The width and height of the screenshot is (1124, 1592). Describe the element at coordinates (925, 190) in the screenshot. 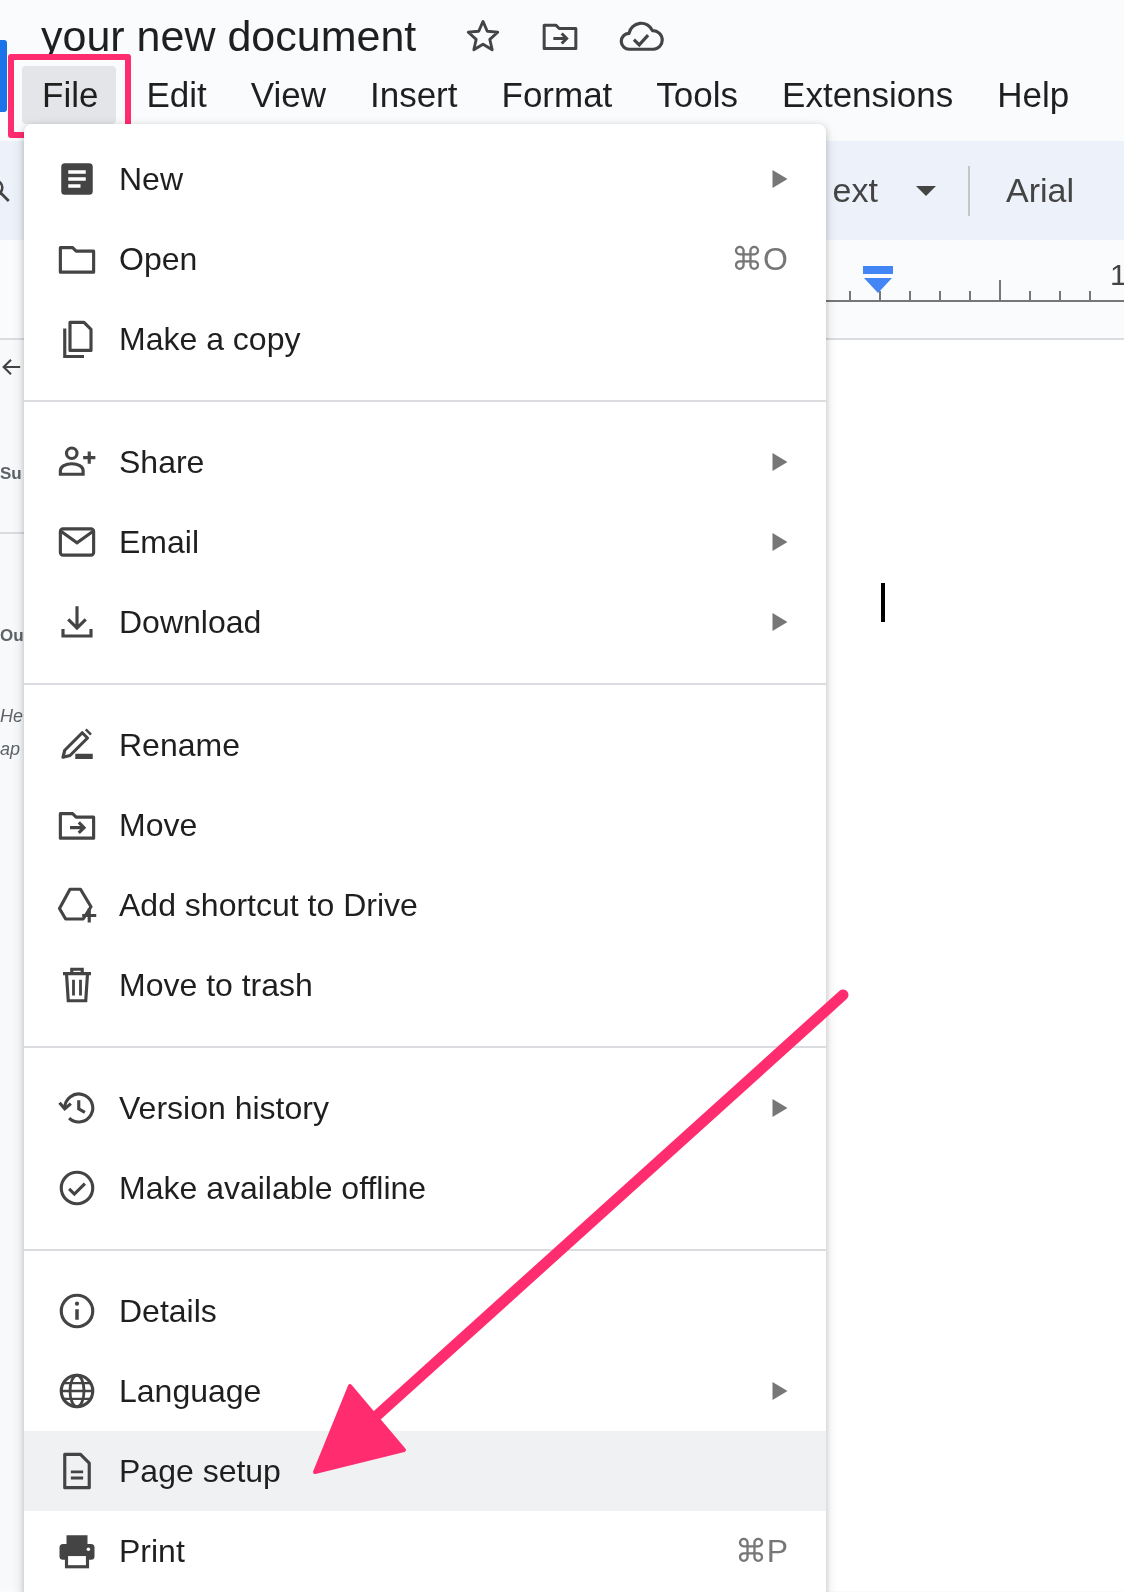

I see `caret-icon` at that location.